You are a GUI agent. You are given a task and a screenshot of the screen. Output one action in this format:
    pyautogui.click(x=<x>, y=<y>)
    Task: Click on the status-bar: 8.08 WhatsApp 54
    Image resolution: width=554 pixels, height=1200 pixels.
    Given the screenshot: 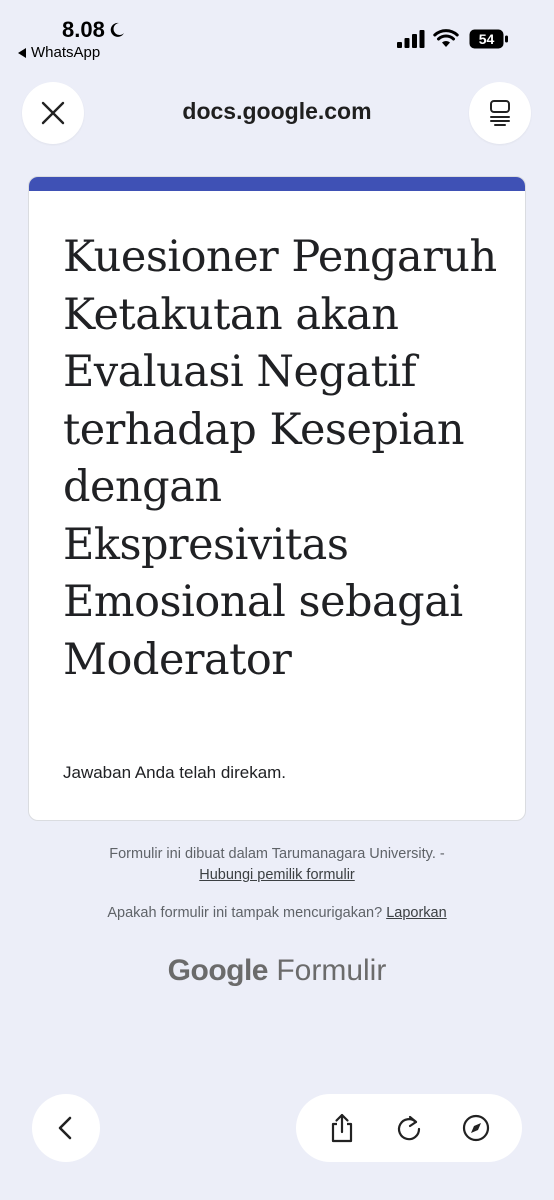 What is the action you would take?
    pyautogui.click(x=277, y=33)
    